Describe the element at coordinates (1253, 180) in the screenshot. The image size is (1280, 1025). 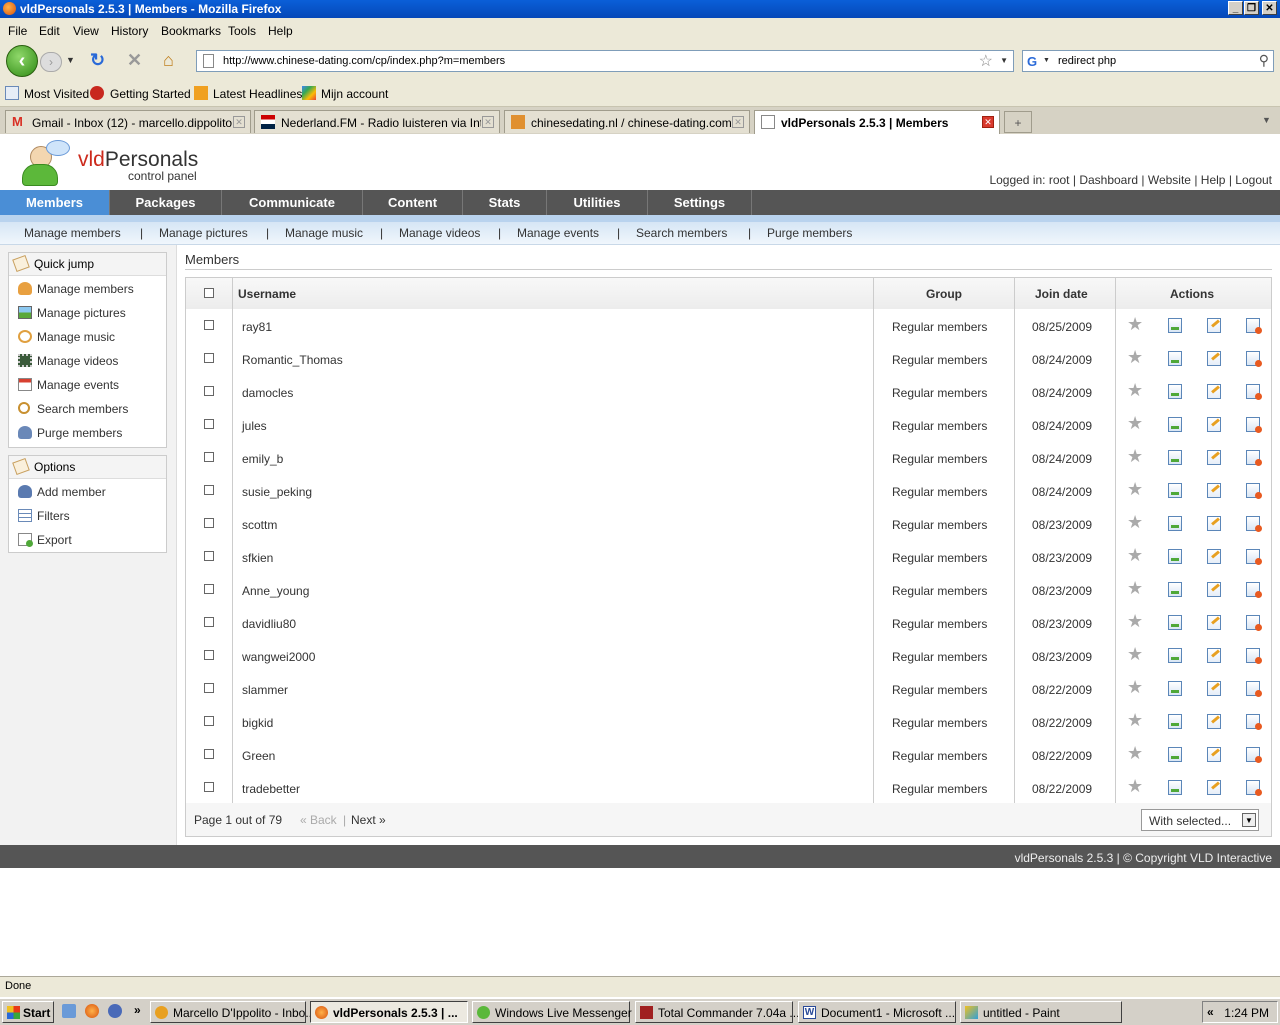
I see `logout-link: Logout` at that location.